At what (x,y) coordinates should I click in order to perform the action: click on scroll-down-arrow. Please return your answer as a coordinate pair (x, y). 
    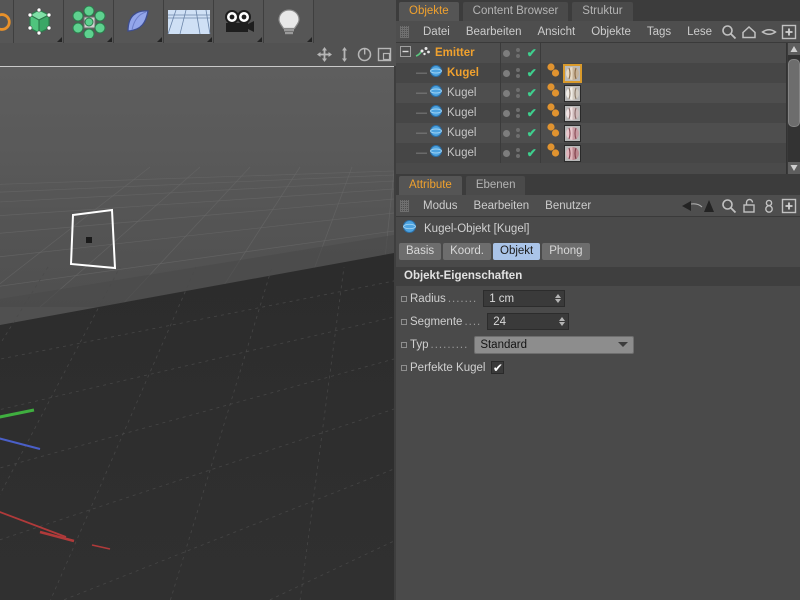
    Looking at the image, I should click on (793, 168).